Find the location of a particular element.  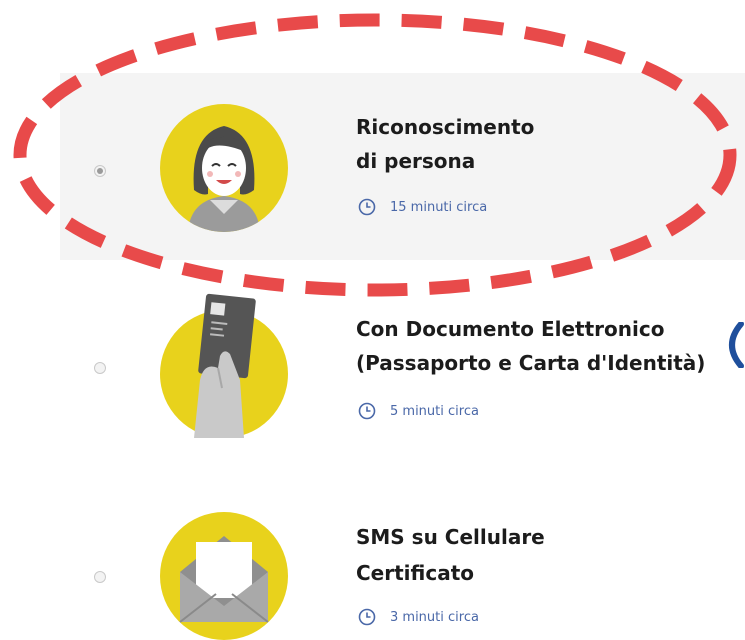

radio-sms-cellulare is located at coordinates (100, 577).